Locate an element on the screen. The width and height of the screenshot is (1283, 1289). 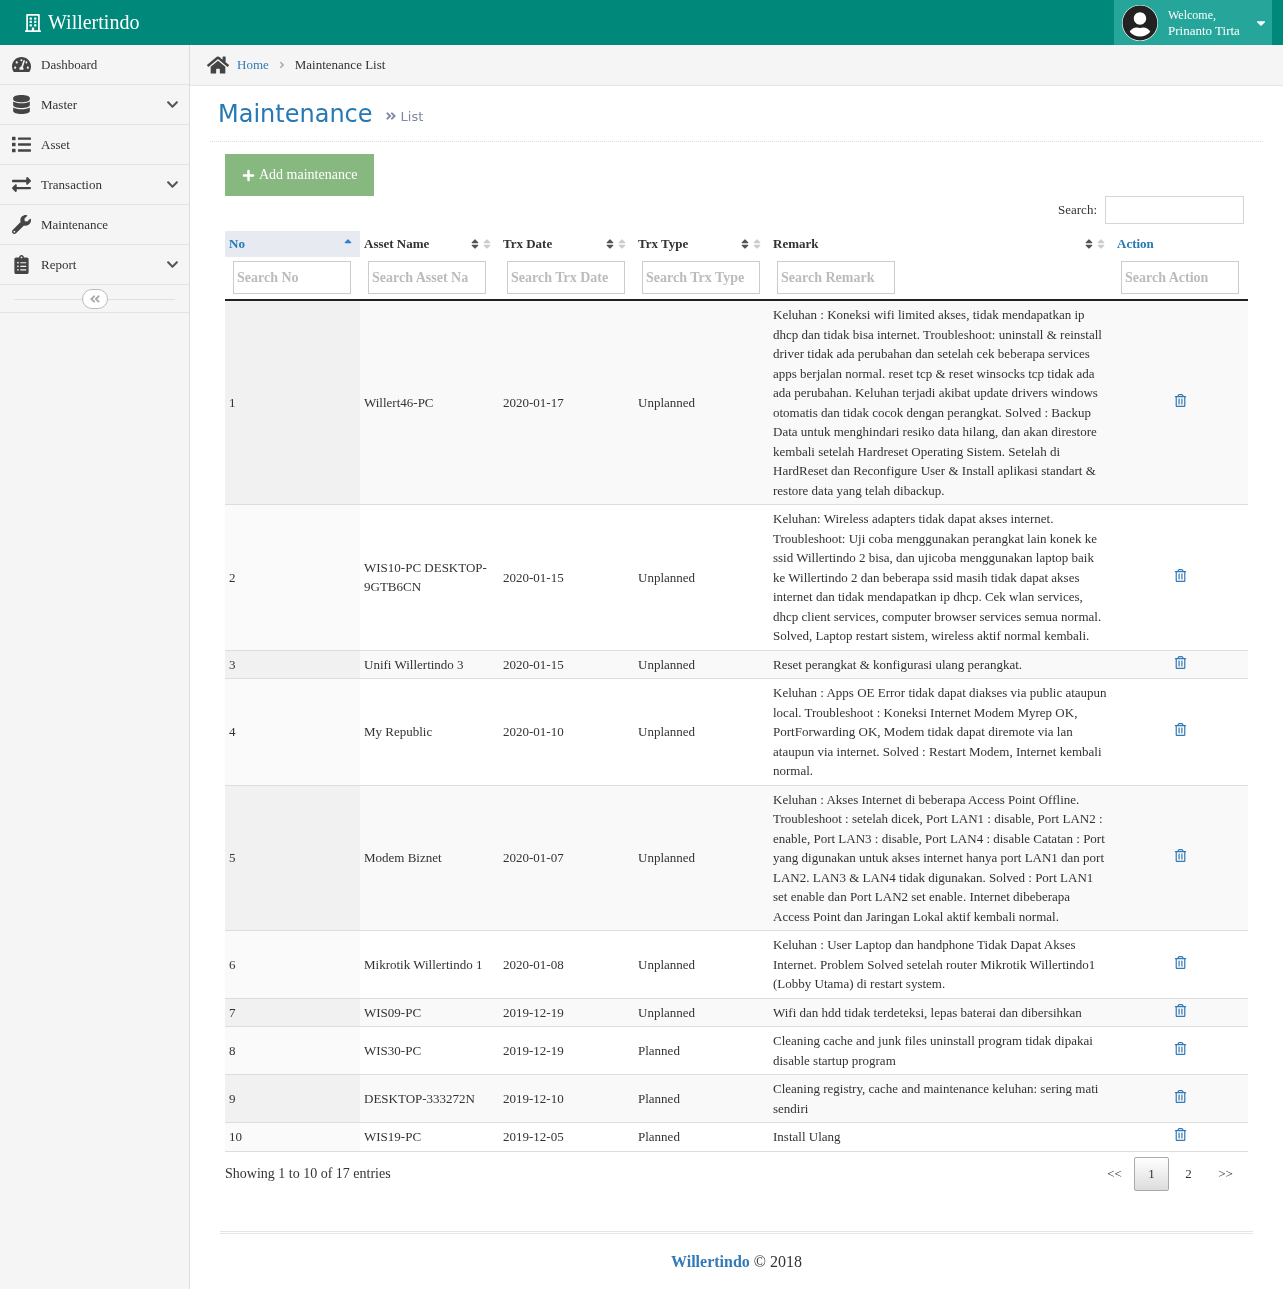
table-cell: WIS09-PC is located at coordinates (429, 1012).